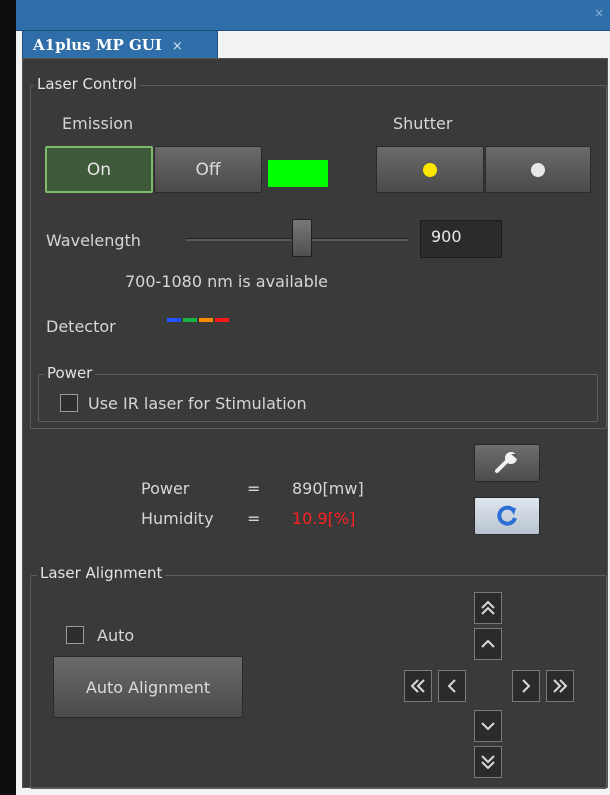 This screenshot has height=795, width=610. I want to click on titlebar-close-icon: ×, so click(599, 13).